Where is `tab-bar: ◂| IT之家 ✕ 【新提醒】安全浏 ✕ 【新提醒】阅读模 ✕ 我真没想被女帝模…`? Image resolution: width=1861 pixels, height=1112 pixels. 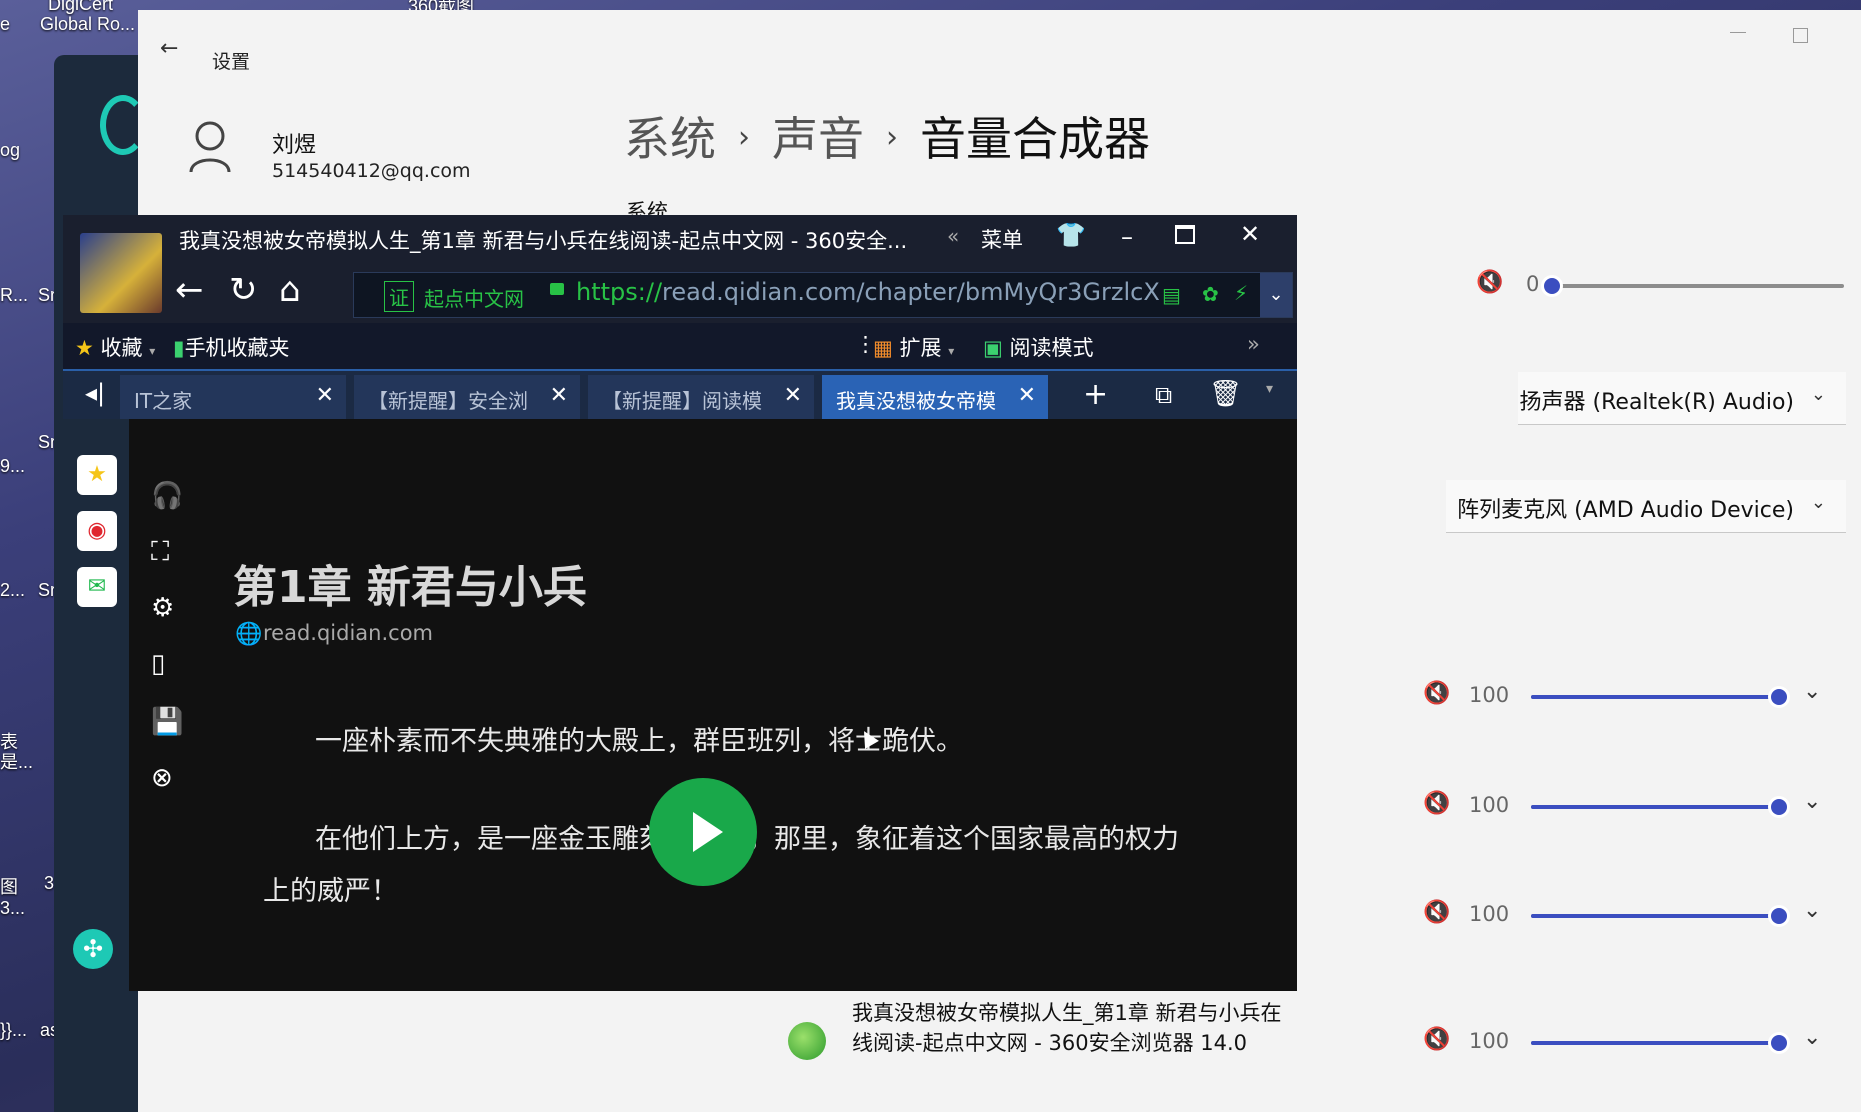 tab-bar: ◂| IT之家 ✕ 【新提醒】安全浏 ✕ 【新提醒】阅读模 ✕ 我真没想被女帝模… is located at coordinates (680, 395).